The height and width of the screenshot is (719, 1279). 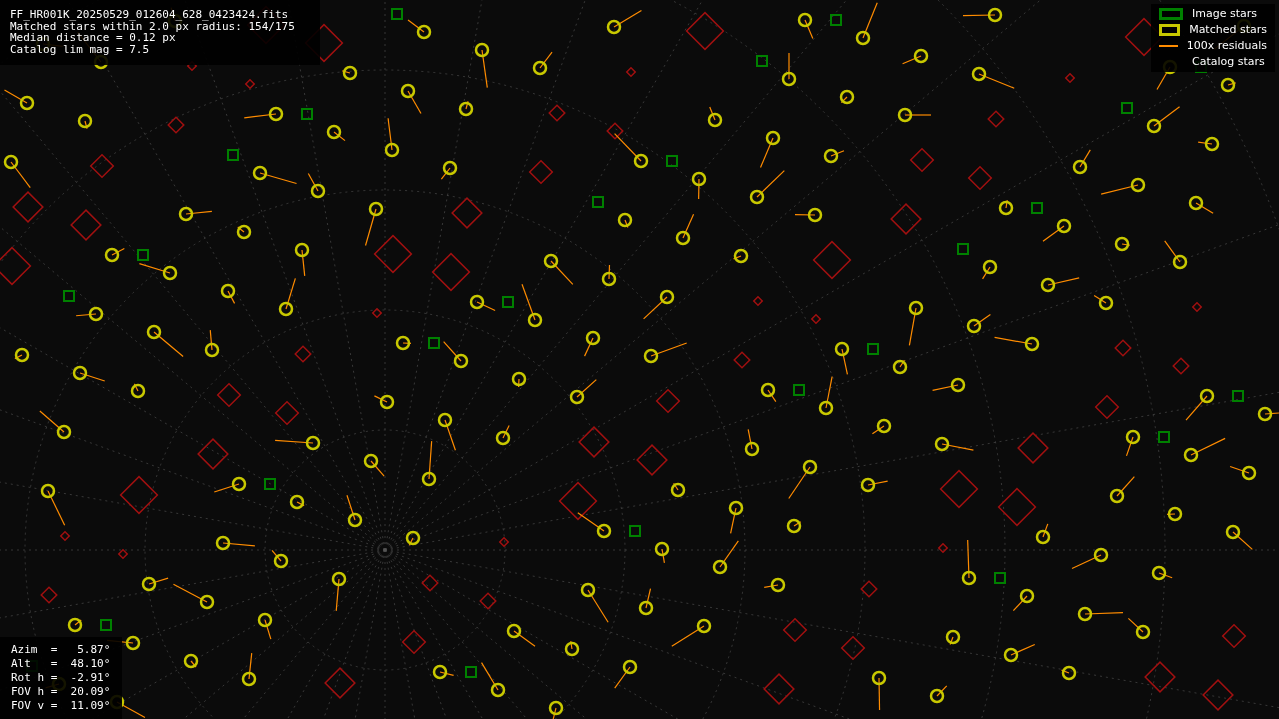 I want to click on info-text: FF_HR001K_20250529_012604_628_0423424.fits, so click(x=150, y=15).